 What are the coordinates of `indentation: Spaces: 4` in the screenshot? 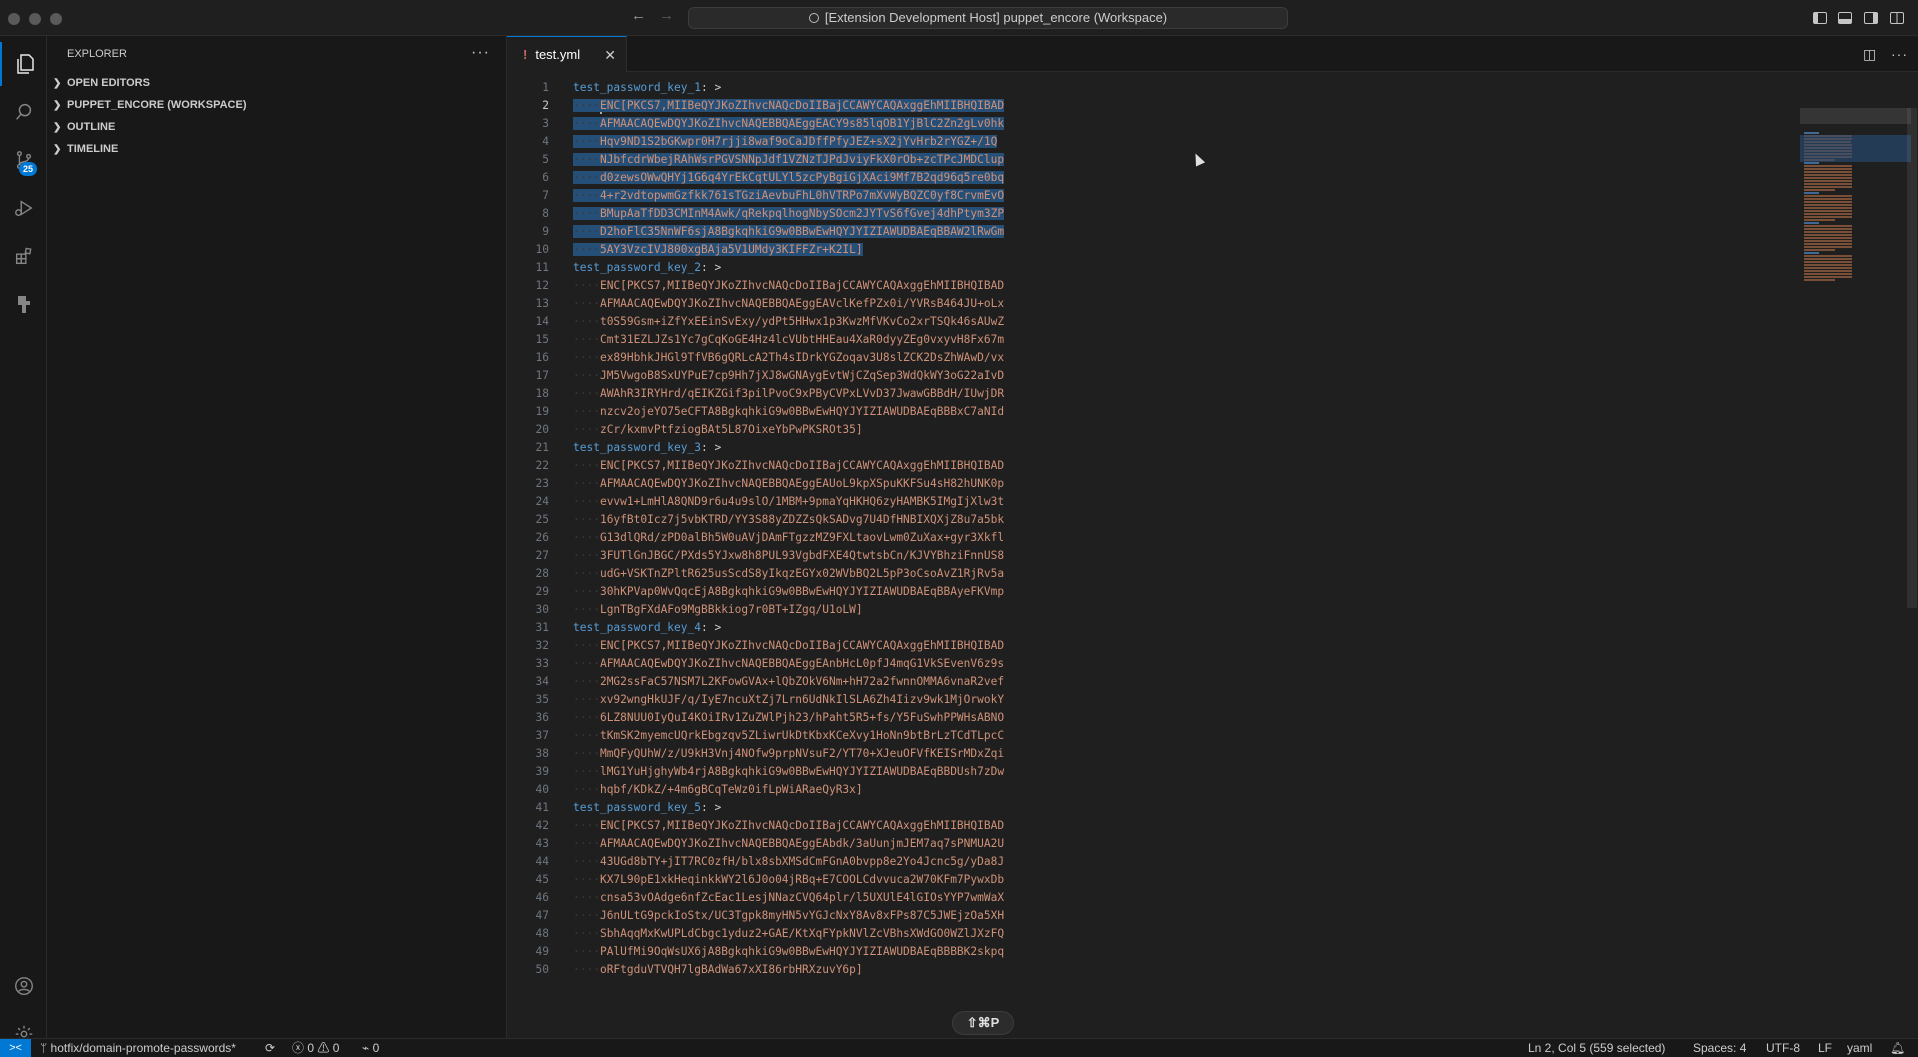 It's located at (1719, 1048).